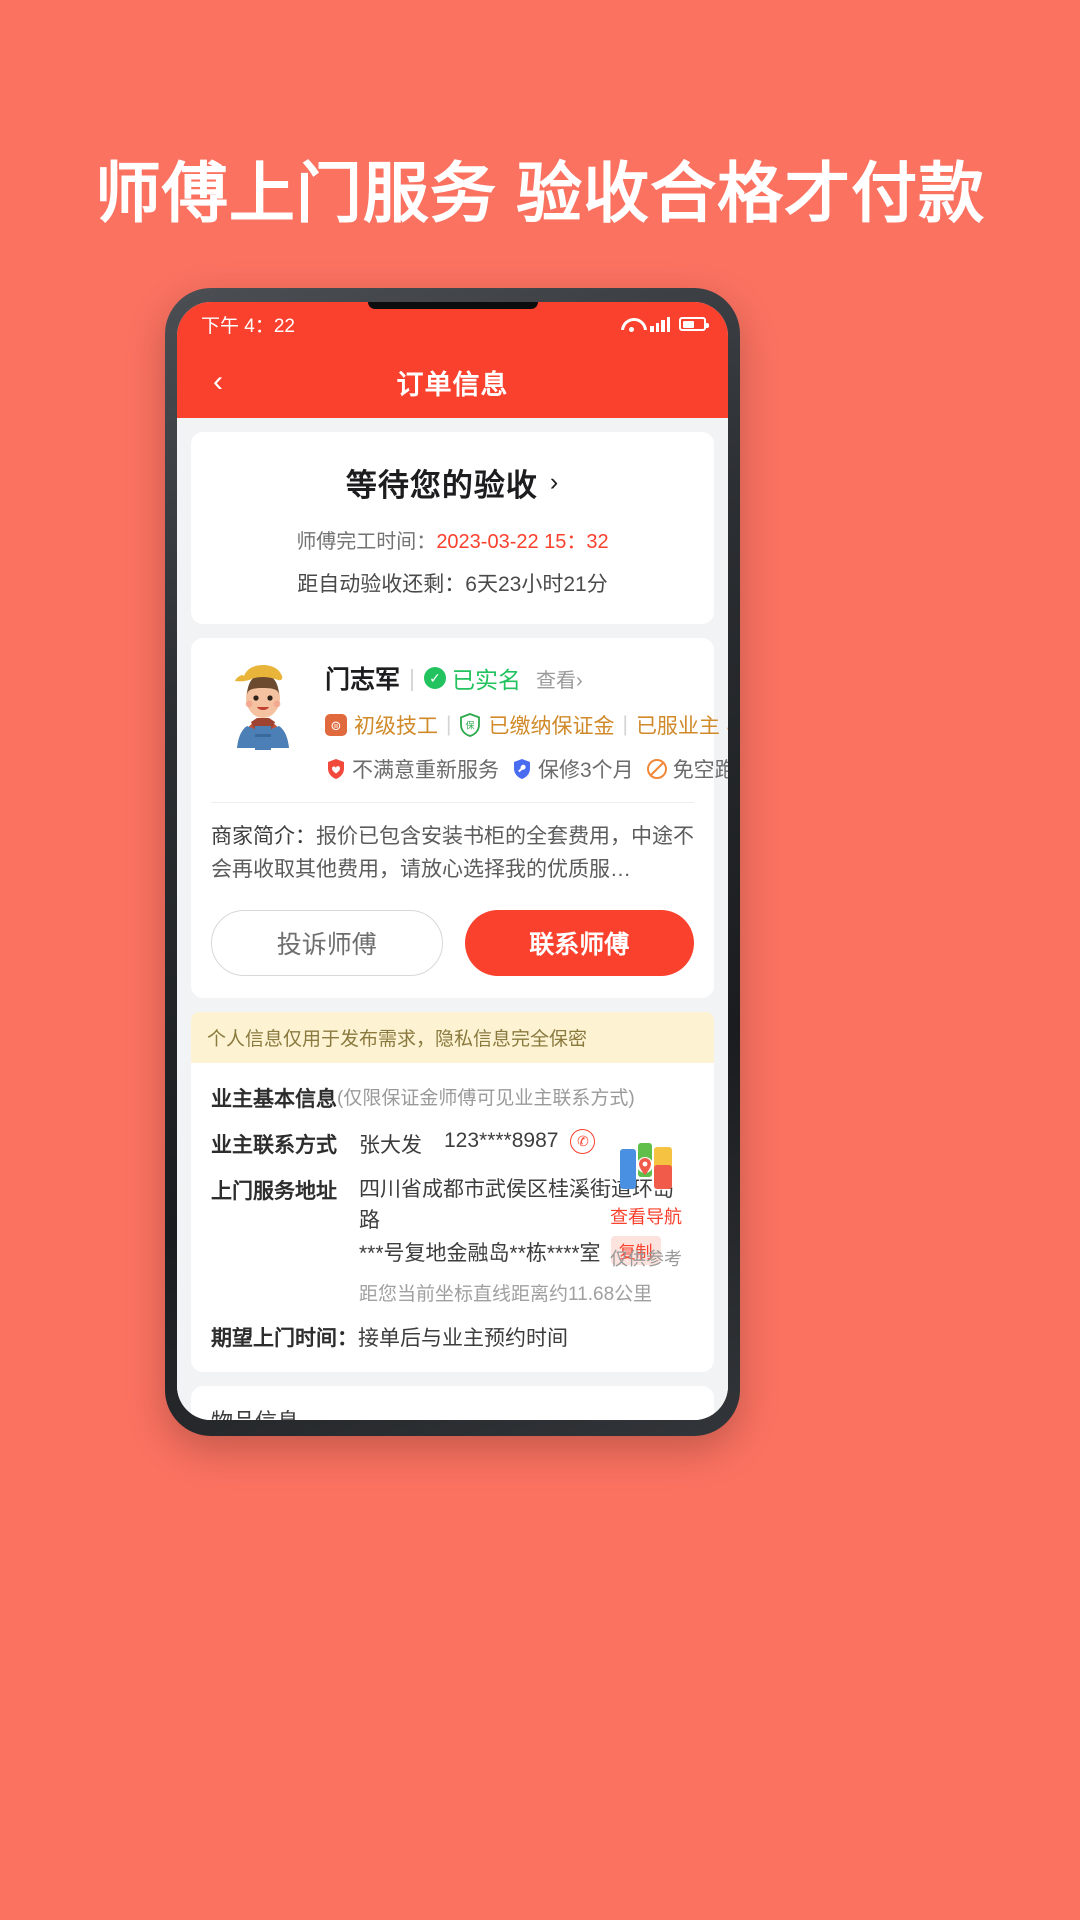 The height and width of the screenshot is (1920, 1080). Describe the element at coordinates (452, 305) in the screenshot. I see `phone-notch` at that location.